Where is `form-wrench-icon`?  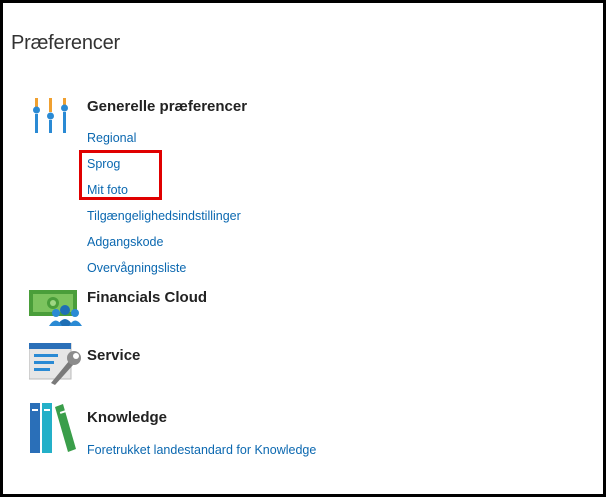 form-wrench-icon is located at coordinates (55, 364).